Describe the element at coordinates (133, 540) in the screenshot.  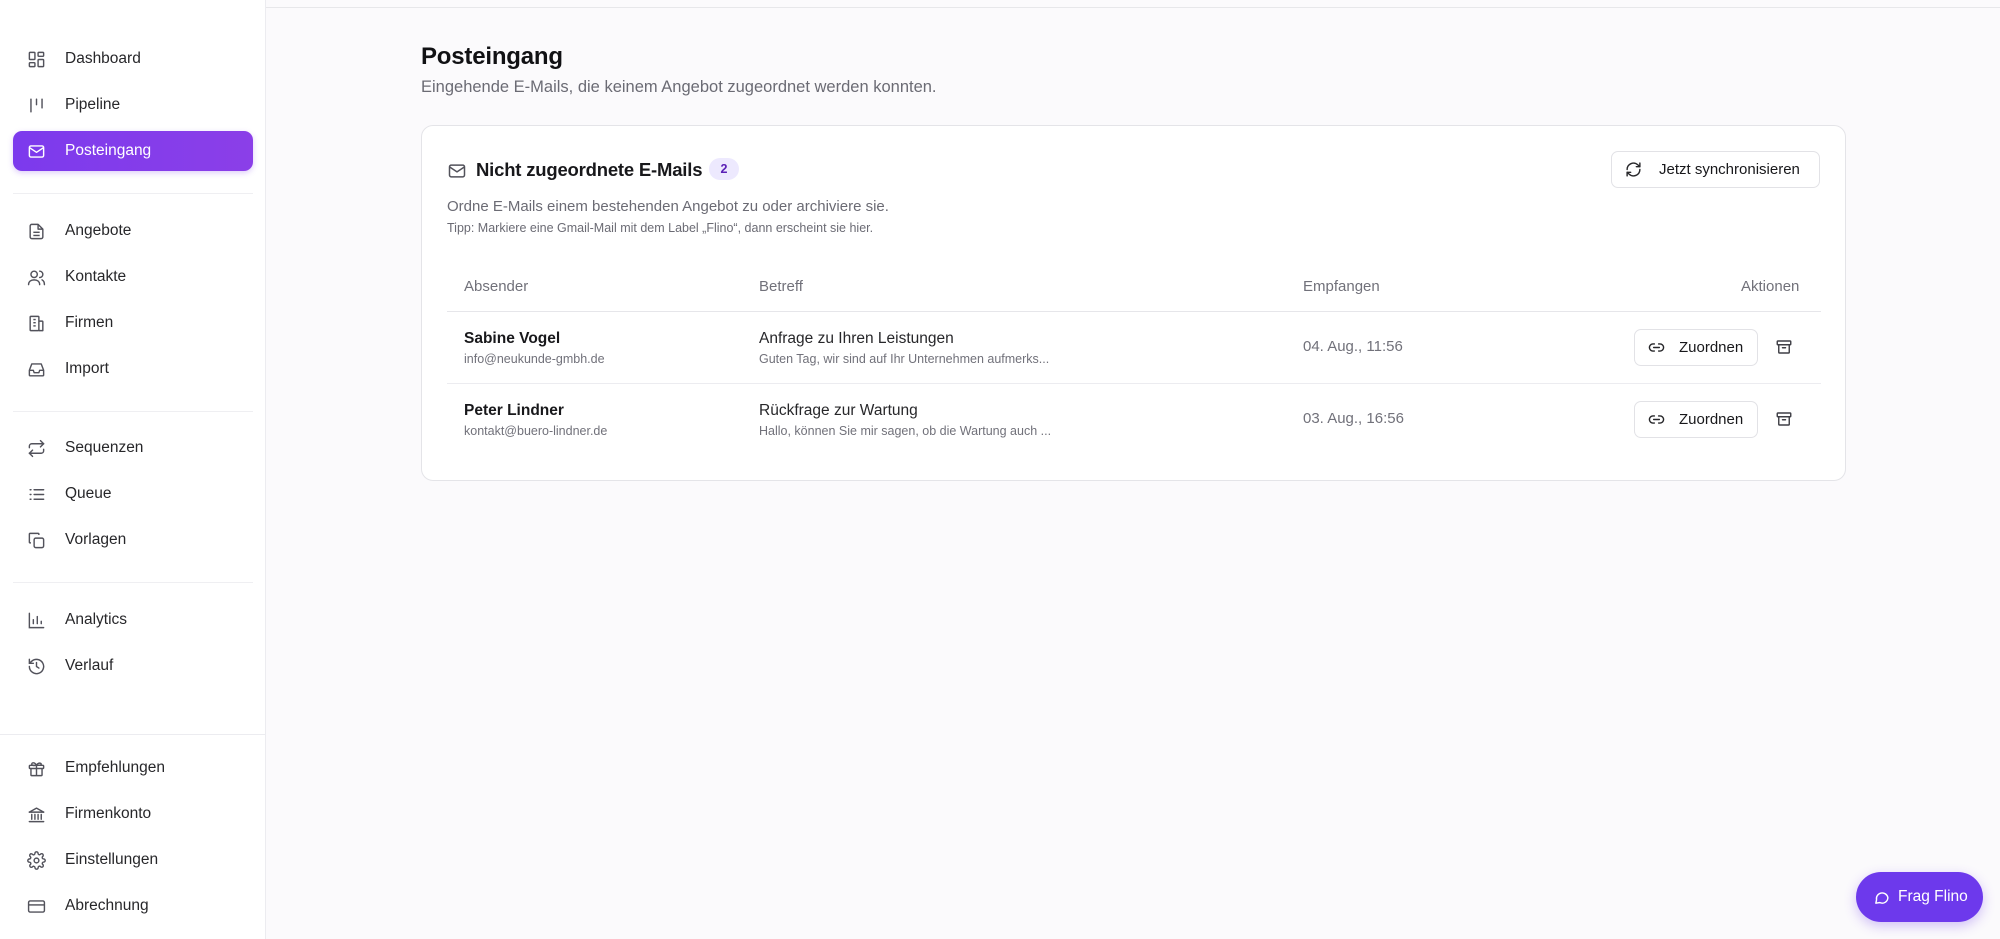
I see `sidebar-item-vorlagen: Vorlagen` at that location.